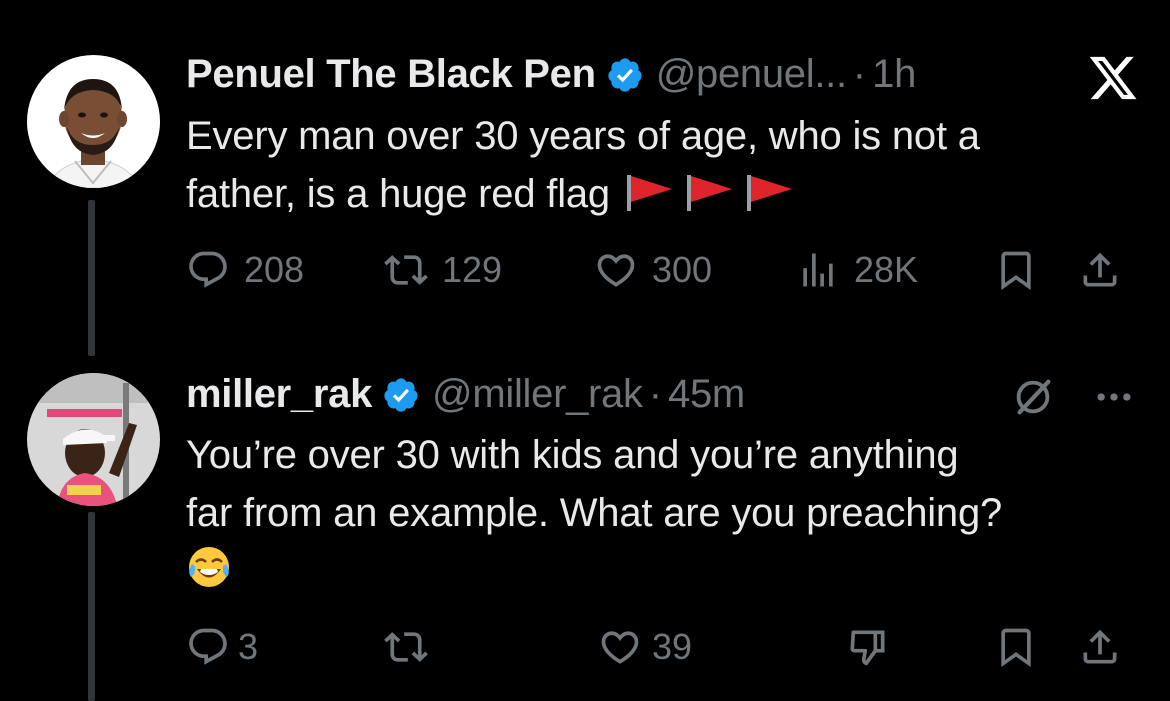 The height and width of the screenshot is (701, 1170). Describe the element at coordinates (398, 194) in the screenshot. I see `tweet-text-line-content: father, is a huge red flag` at that location.